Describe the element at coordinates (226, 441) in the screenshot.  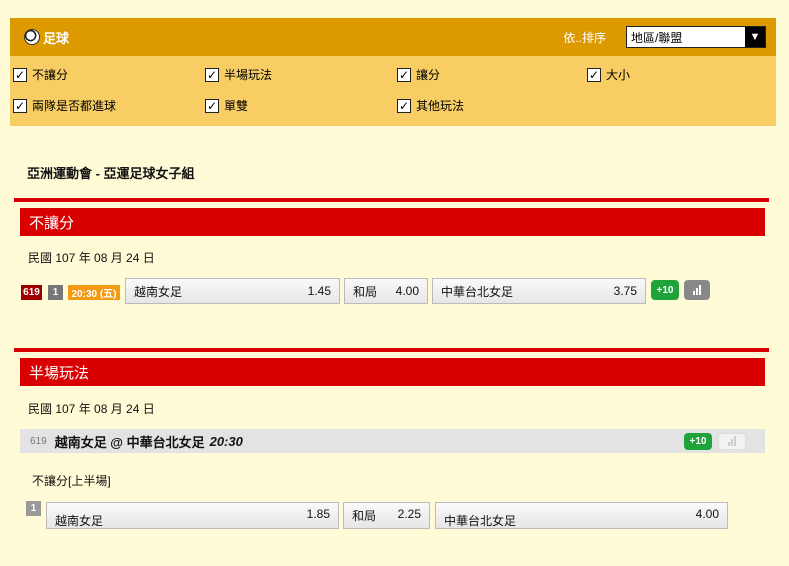
I see `match-time: 20:30` at that location.